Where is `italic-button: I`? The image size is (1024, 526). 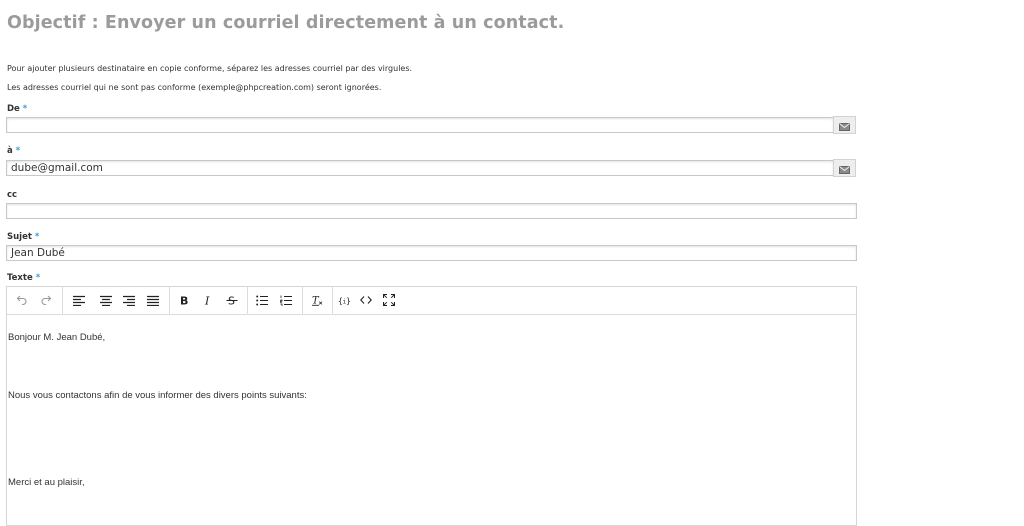
italic-button: I is located at coordinates (208, 300).